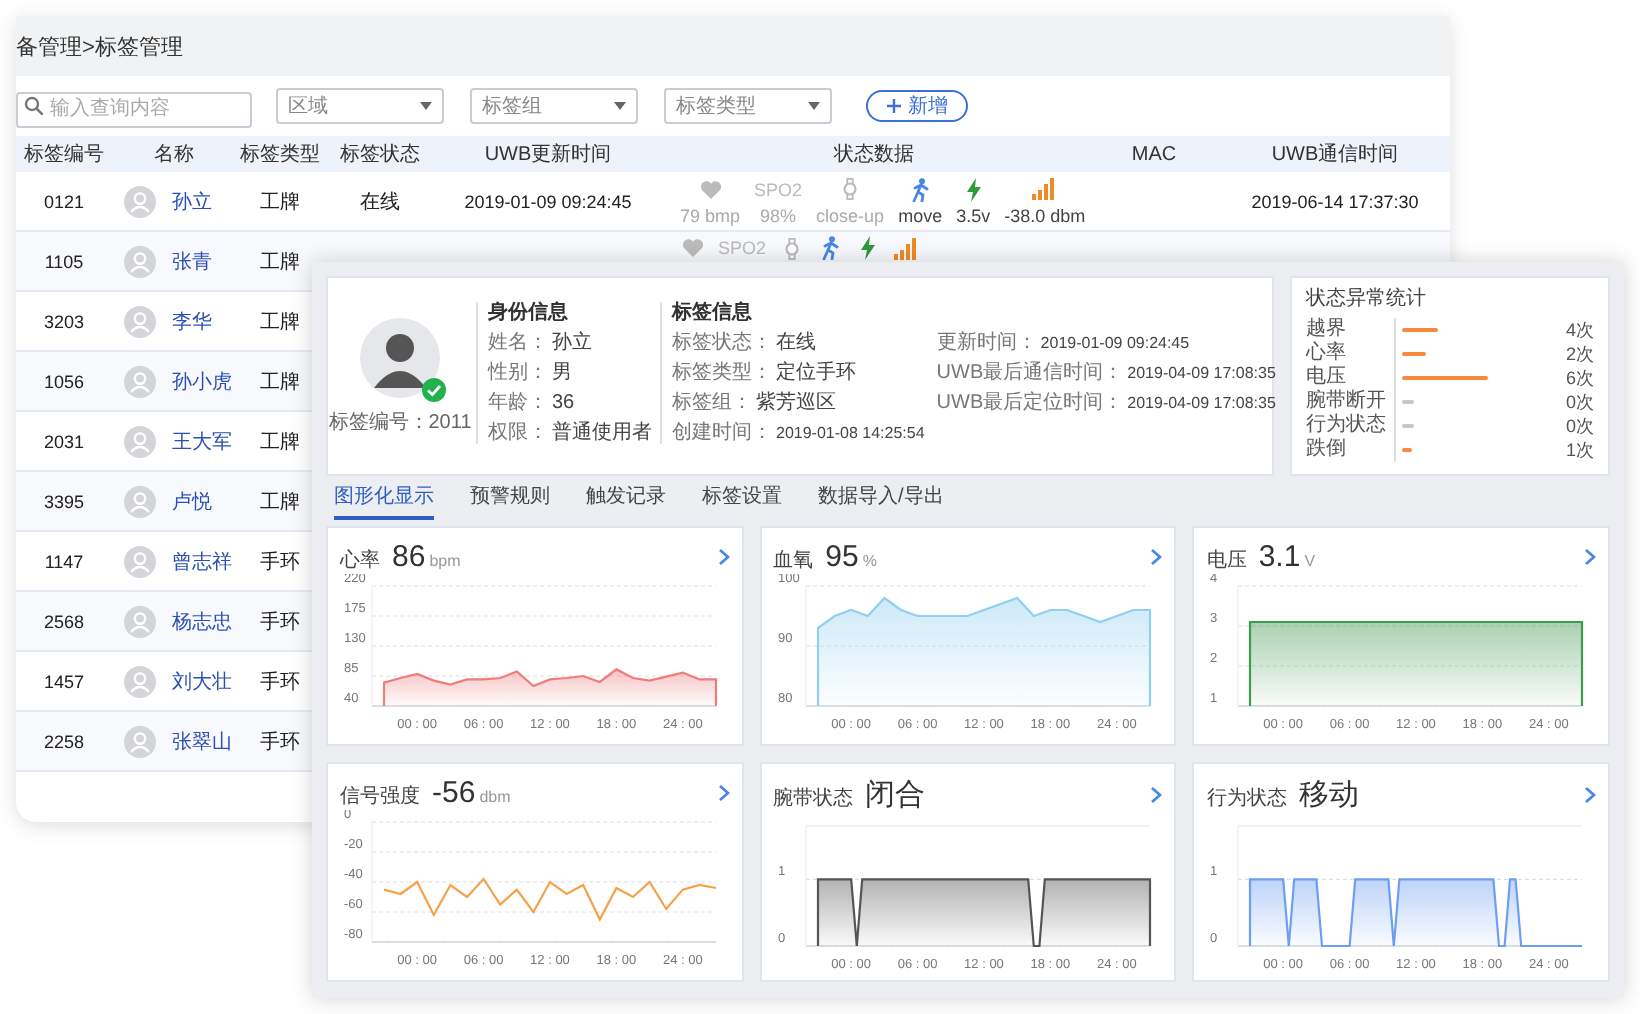 The width and height of the screenshot is (1640, 1014). What do you see at coordinates (748, 106) in the screenshot?
I see `dropdown: 标签类型` at bounding box center [748, 106].